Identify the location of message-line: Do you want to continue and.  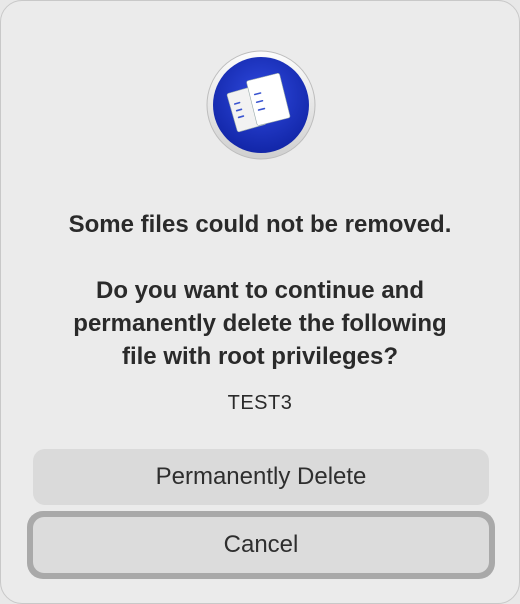
(260, 290).